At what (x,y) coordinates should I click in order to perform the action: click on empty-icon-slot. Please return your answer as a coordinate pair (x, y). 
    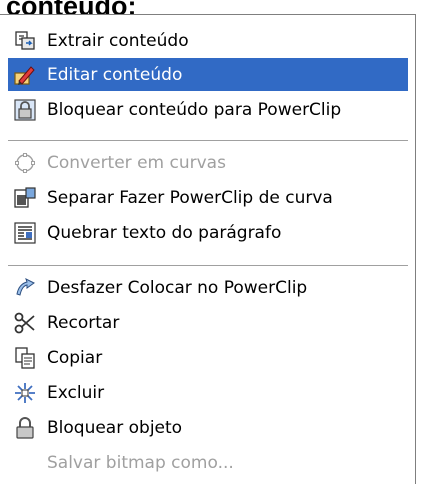
    Looking at the image, I should click on (25, 463).